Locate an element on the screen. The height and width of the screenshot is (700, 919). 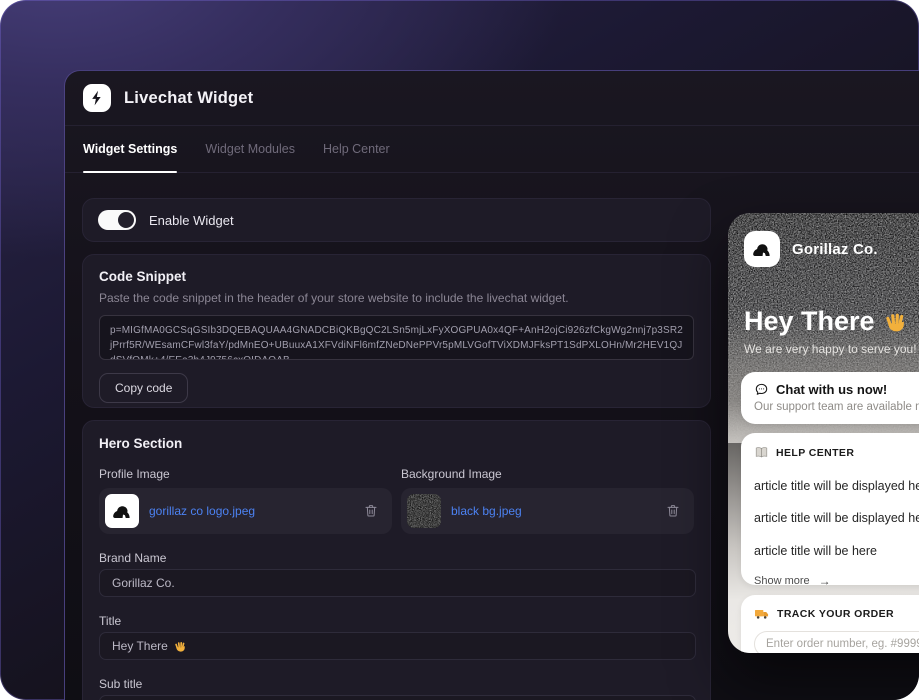
background-image-delete-button is located at coordinates (673, 511).